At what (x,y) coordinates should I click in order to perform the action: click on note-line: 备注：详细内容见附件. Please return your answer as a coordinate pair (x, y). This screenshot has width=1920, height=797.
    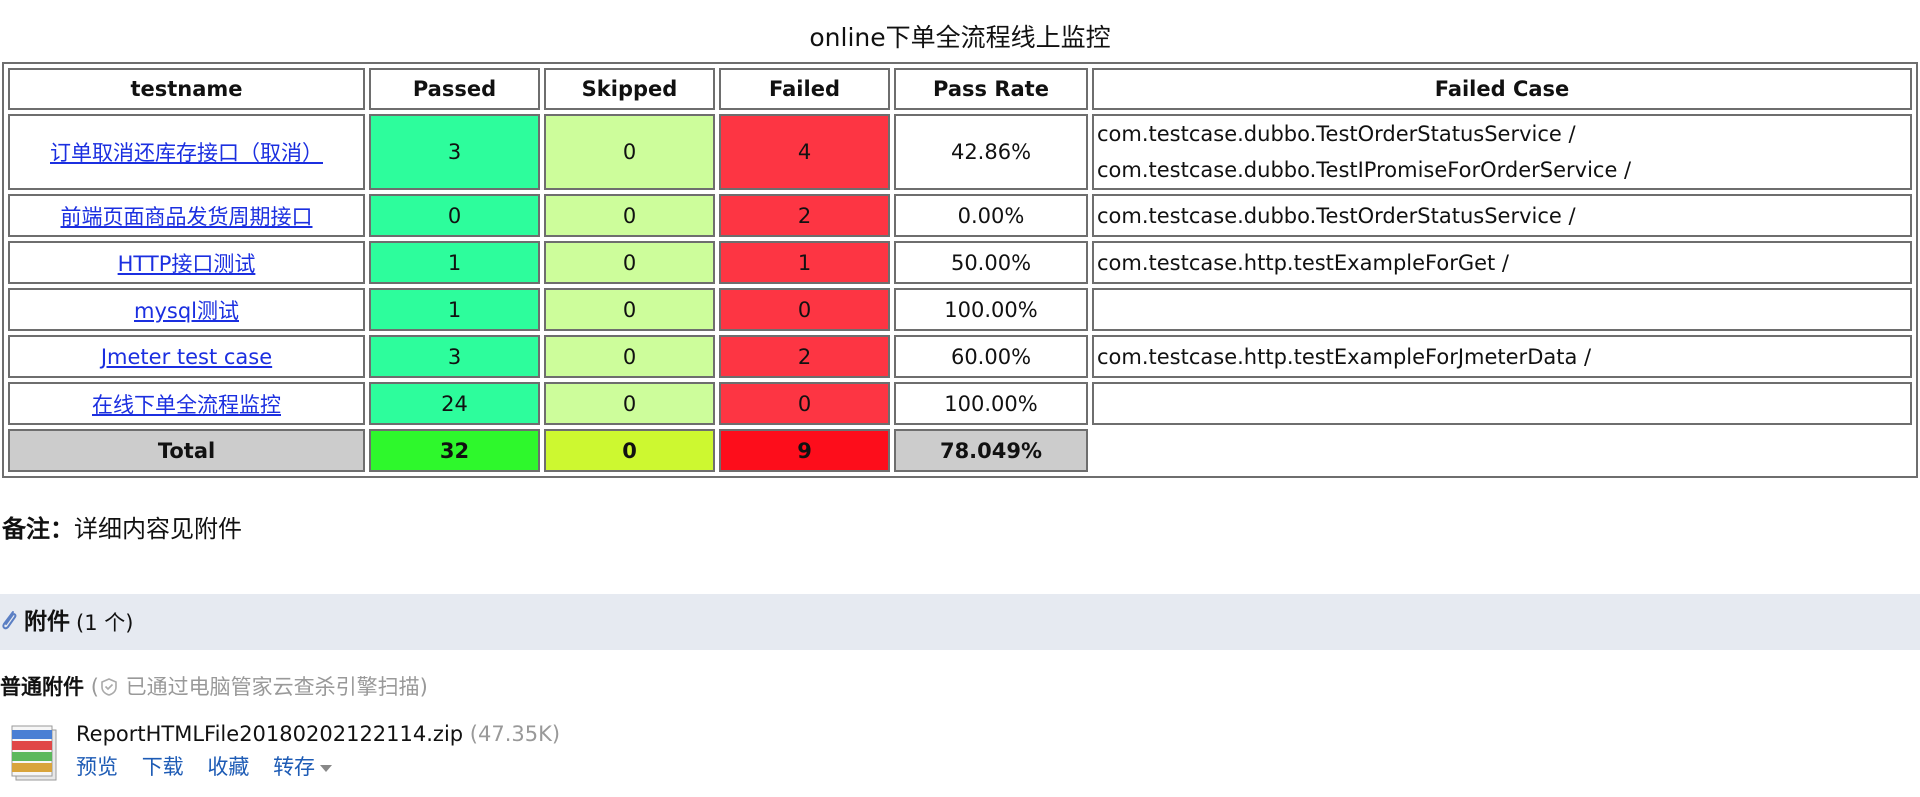
    Looking at the image, I should click on (122, 529).